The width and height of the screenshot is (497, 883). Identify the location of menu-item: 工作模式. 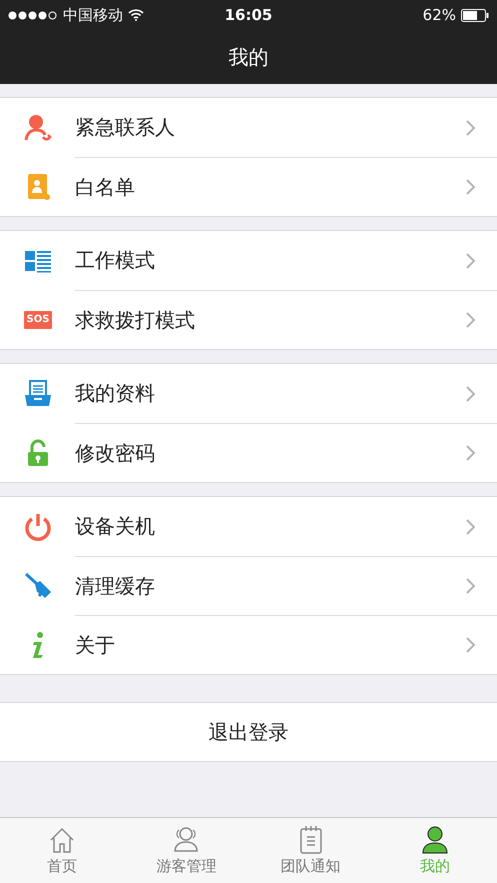
(248, 260).